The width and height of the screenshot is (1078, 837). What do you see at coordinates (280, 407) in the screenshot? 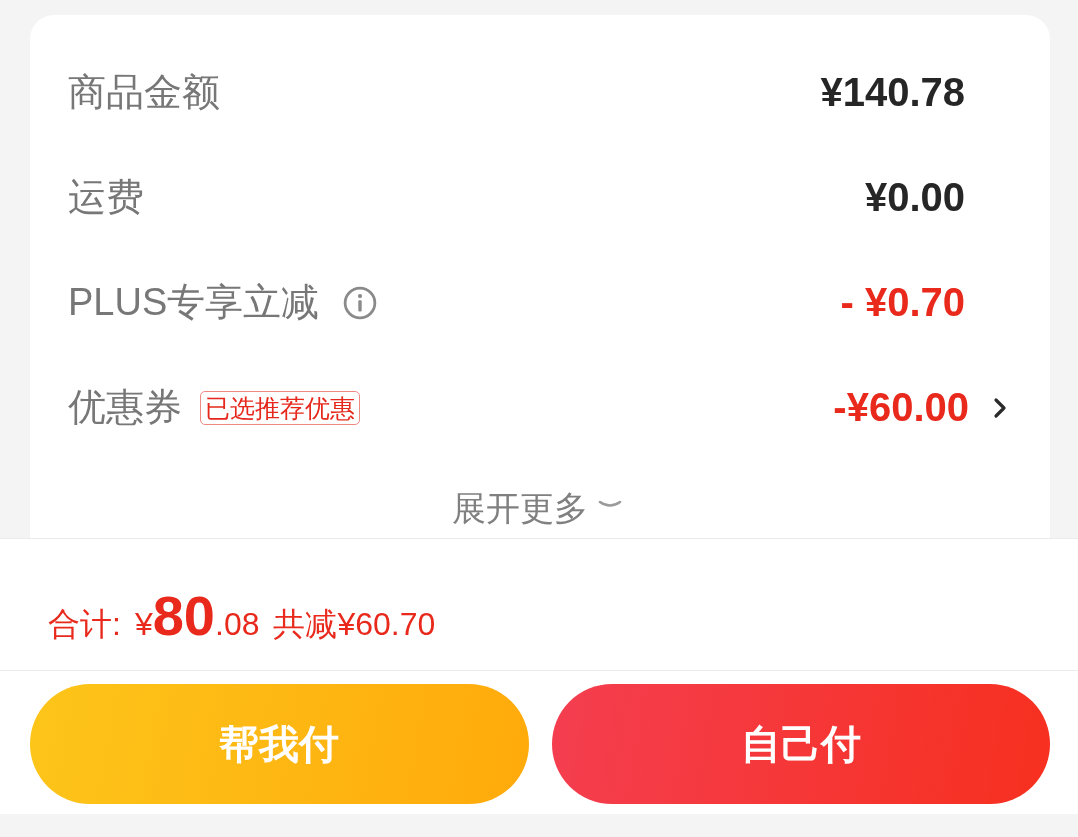
I see `coupon-tag: 已选推荐优惠` at bounding box center [280, 407].